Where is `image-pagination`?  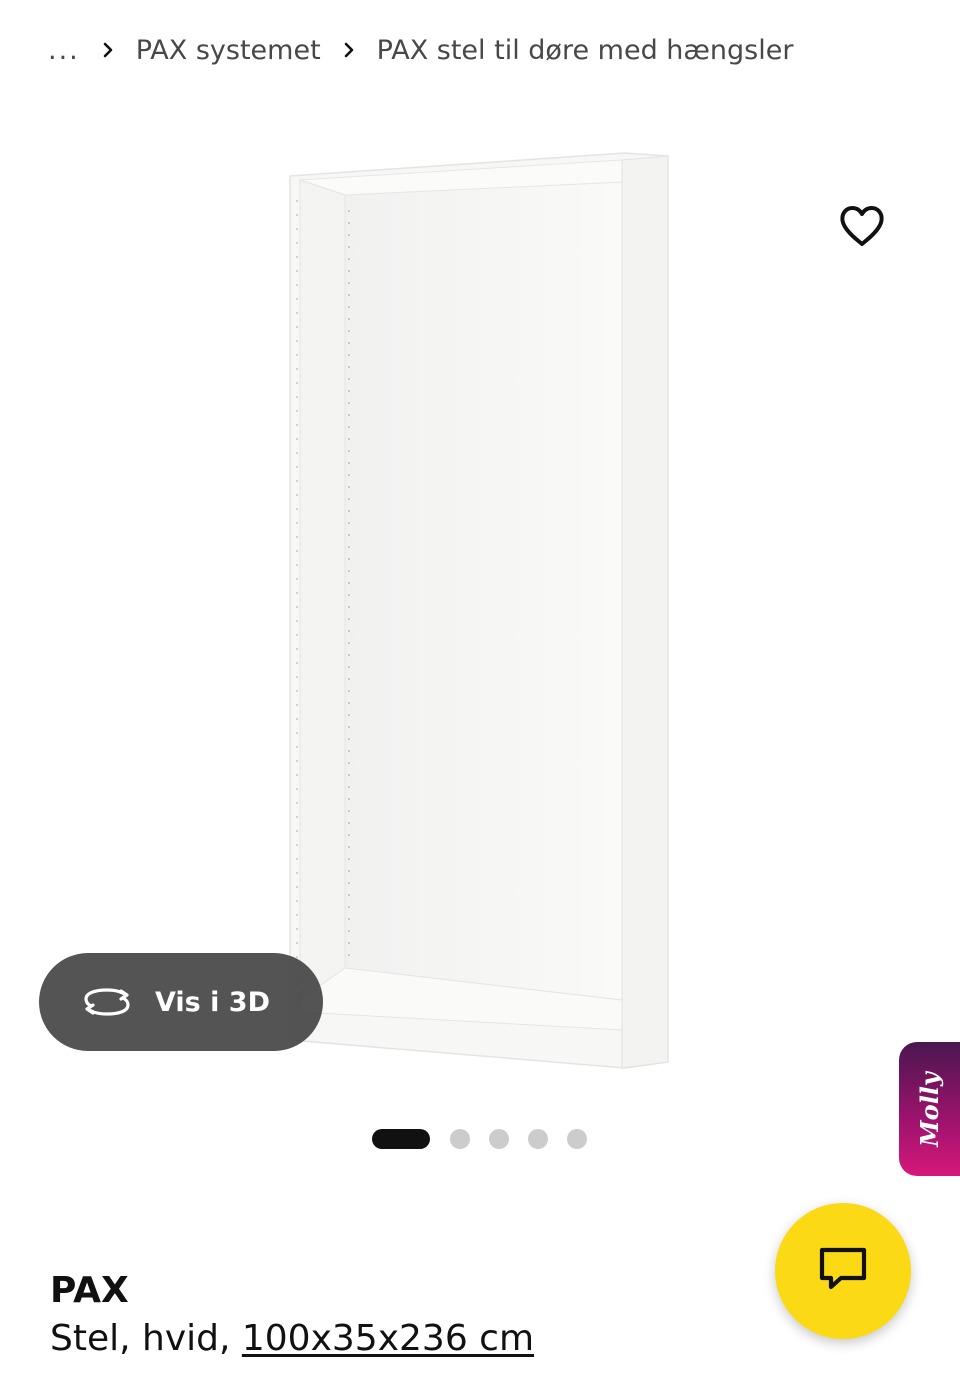
image-pagination is located at coordinates (489, 1139).